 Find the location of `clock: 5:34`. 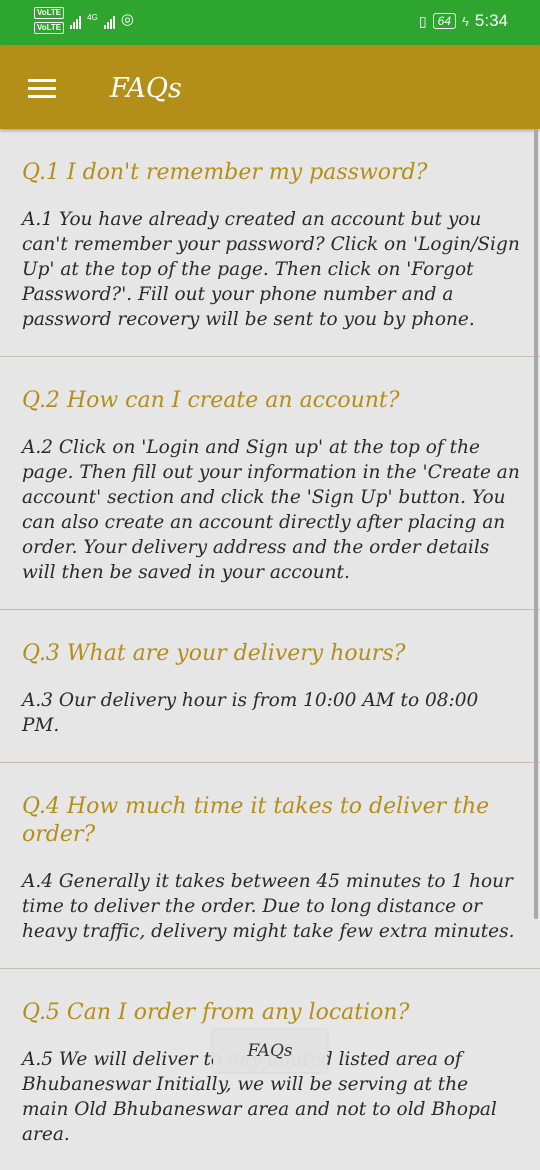

clock: 5:34 is located at coordinates (491, 20).